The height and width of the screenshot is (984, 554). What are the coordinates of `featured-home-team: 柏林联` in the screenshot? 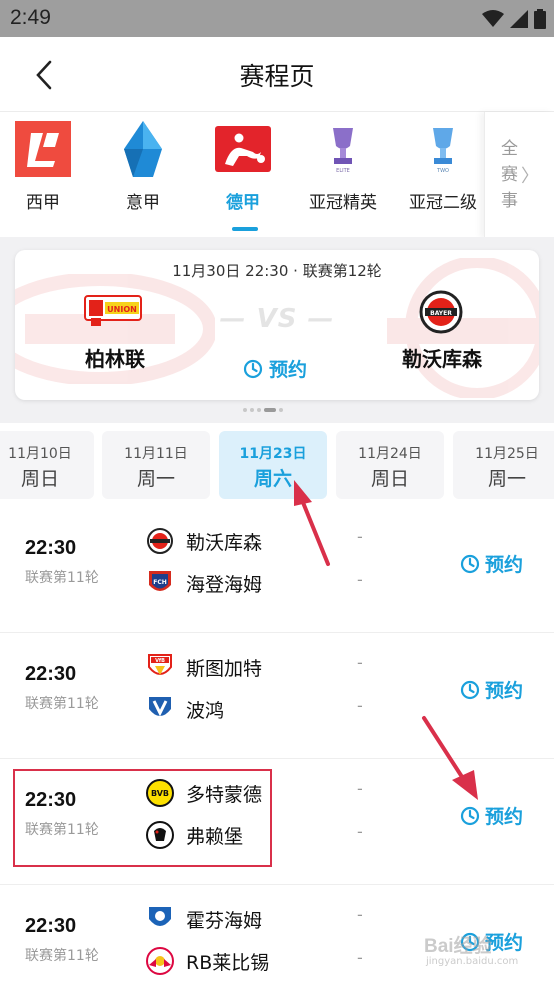 It's located at (115, 359).